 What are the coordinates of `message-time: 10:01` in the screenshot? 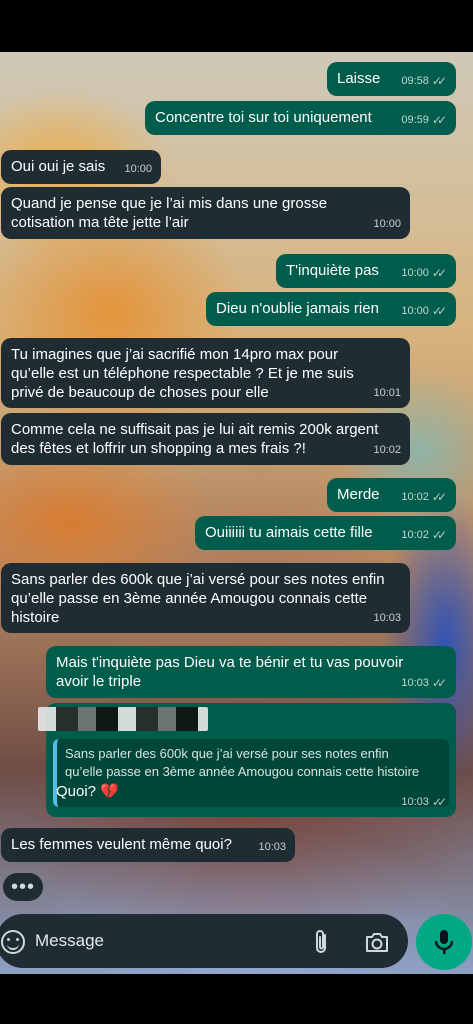 It's located at (387, 393).